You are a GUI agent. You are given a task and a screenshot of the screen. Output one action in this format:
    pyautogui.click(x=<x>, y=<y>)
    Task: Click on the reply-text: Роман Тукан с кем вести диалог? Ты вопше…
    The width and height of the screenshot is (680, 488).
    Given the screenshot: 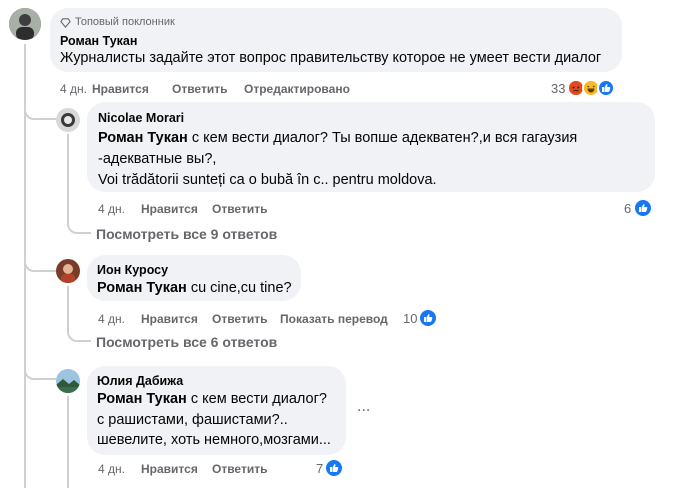 What is the action you would take?
    pyautogui.click(x=338, y=138)
    